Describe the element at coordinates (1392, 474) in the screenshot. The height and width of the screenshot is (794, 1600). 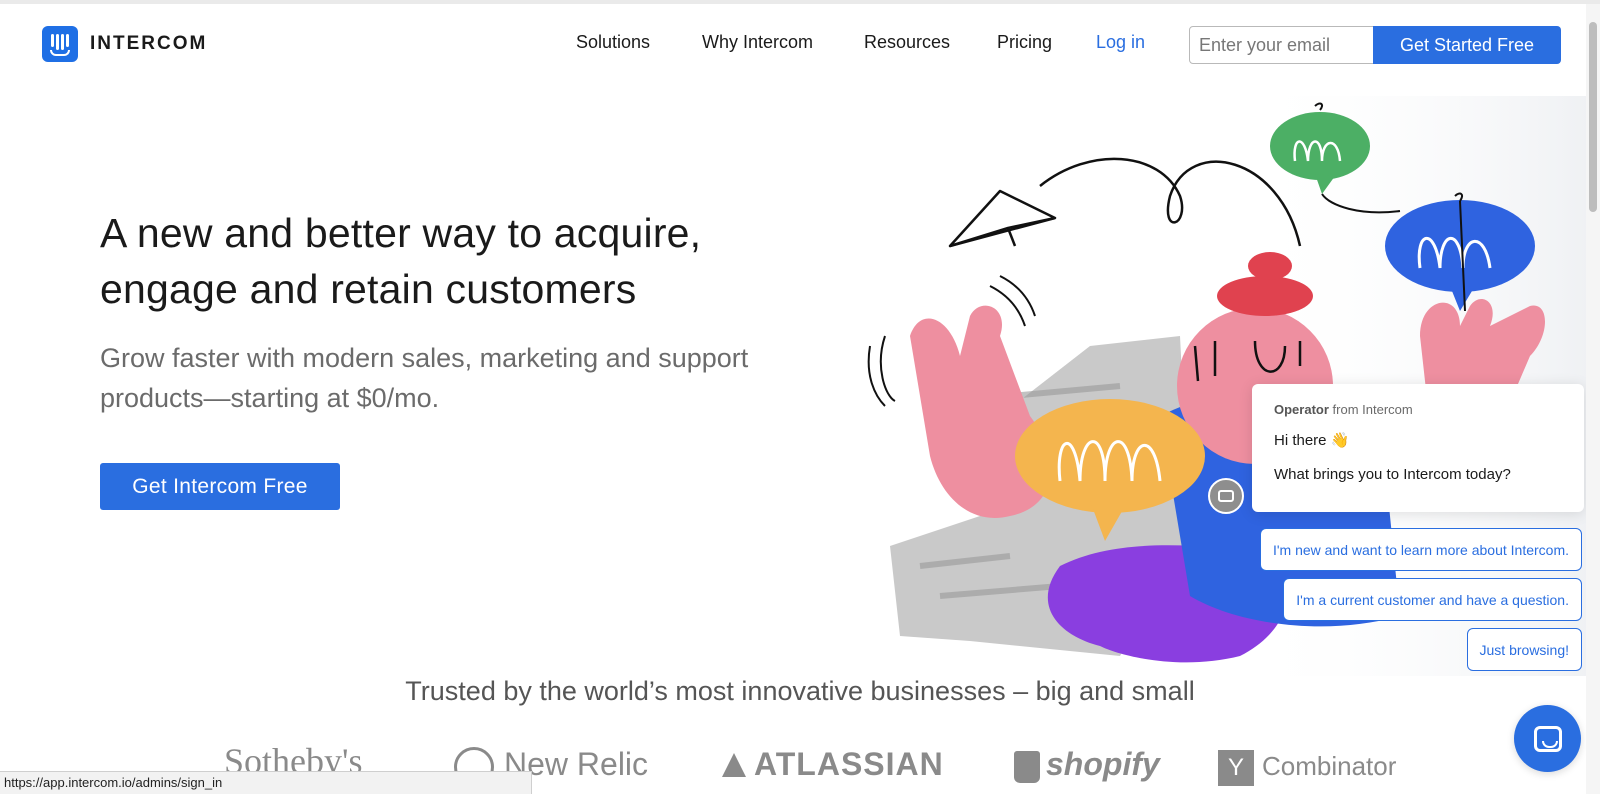
I see `chat-question: What brings you to Intercom today?` at that location.